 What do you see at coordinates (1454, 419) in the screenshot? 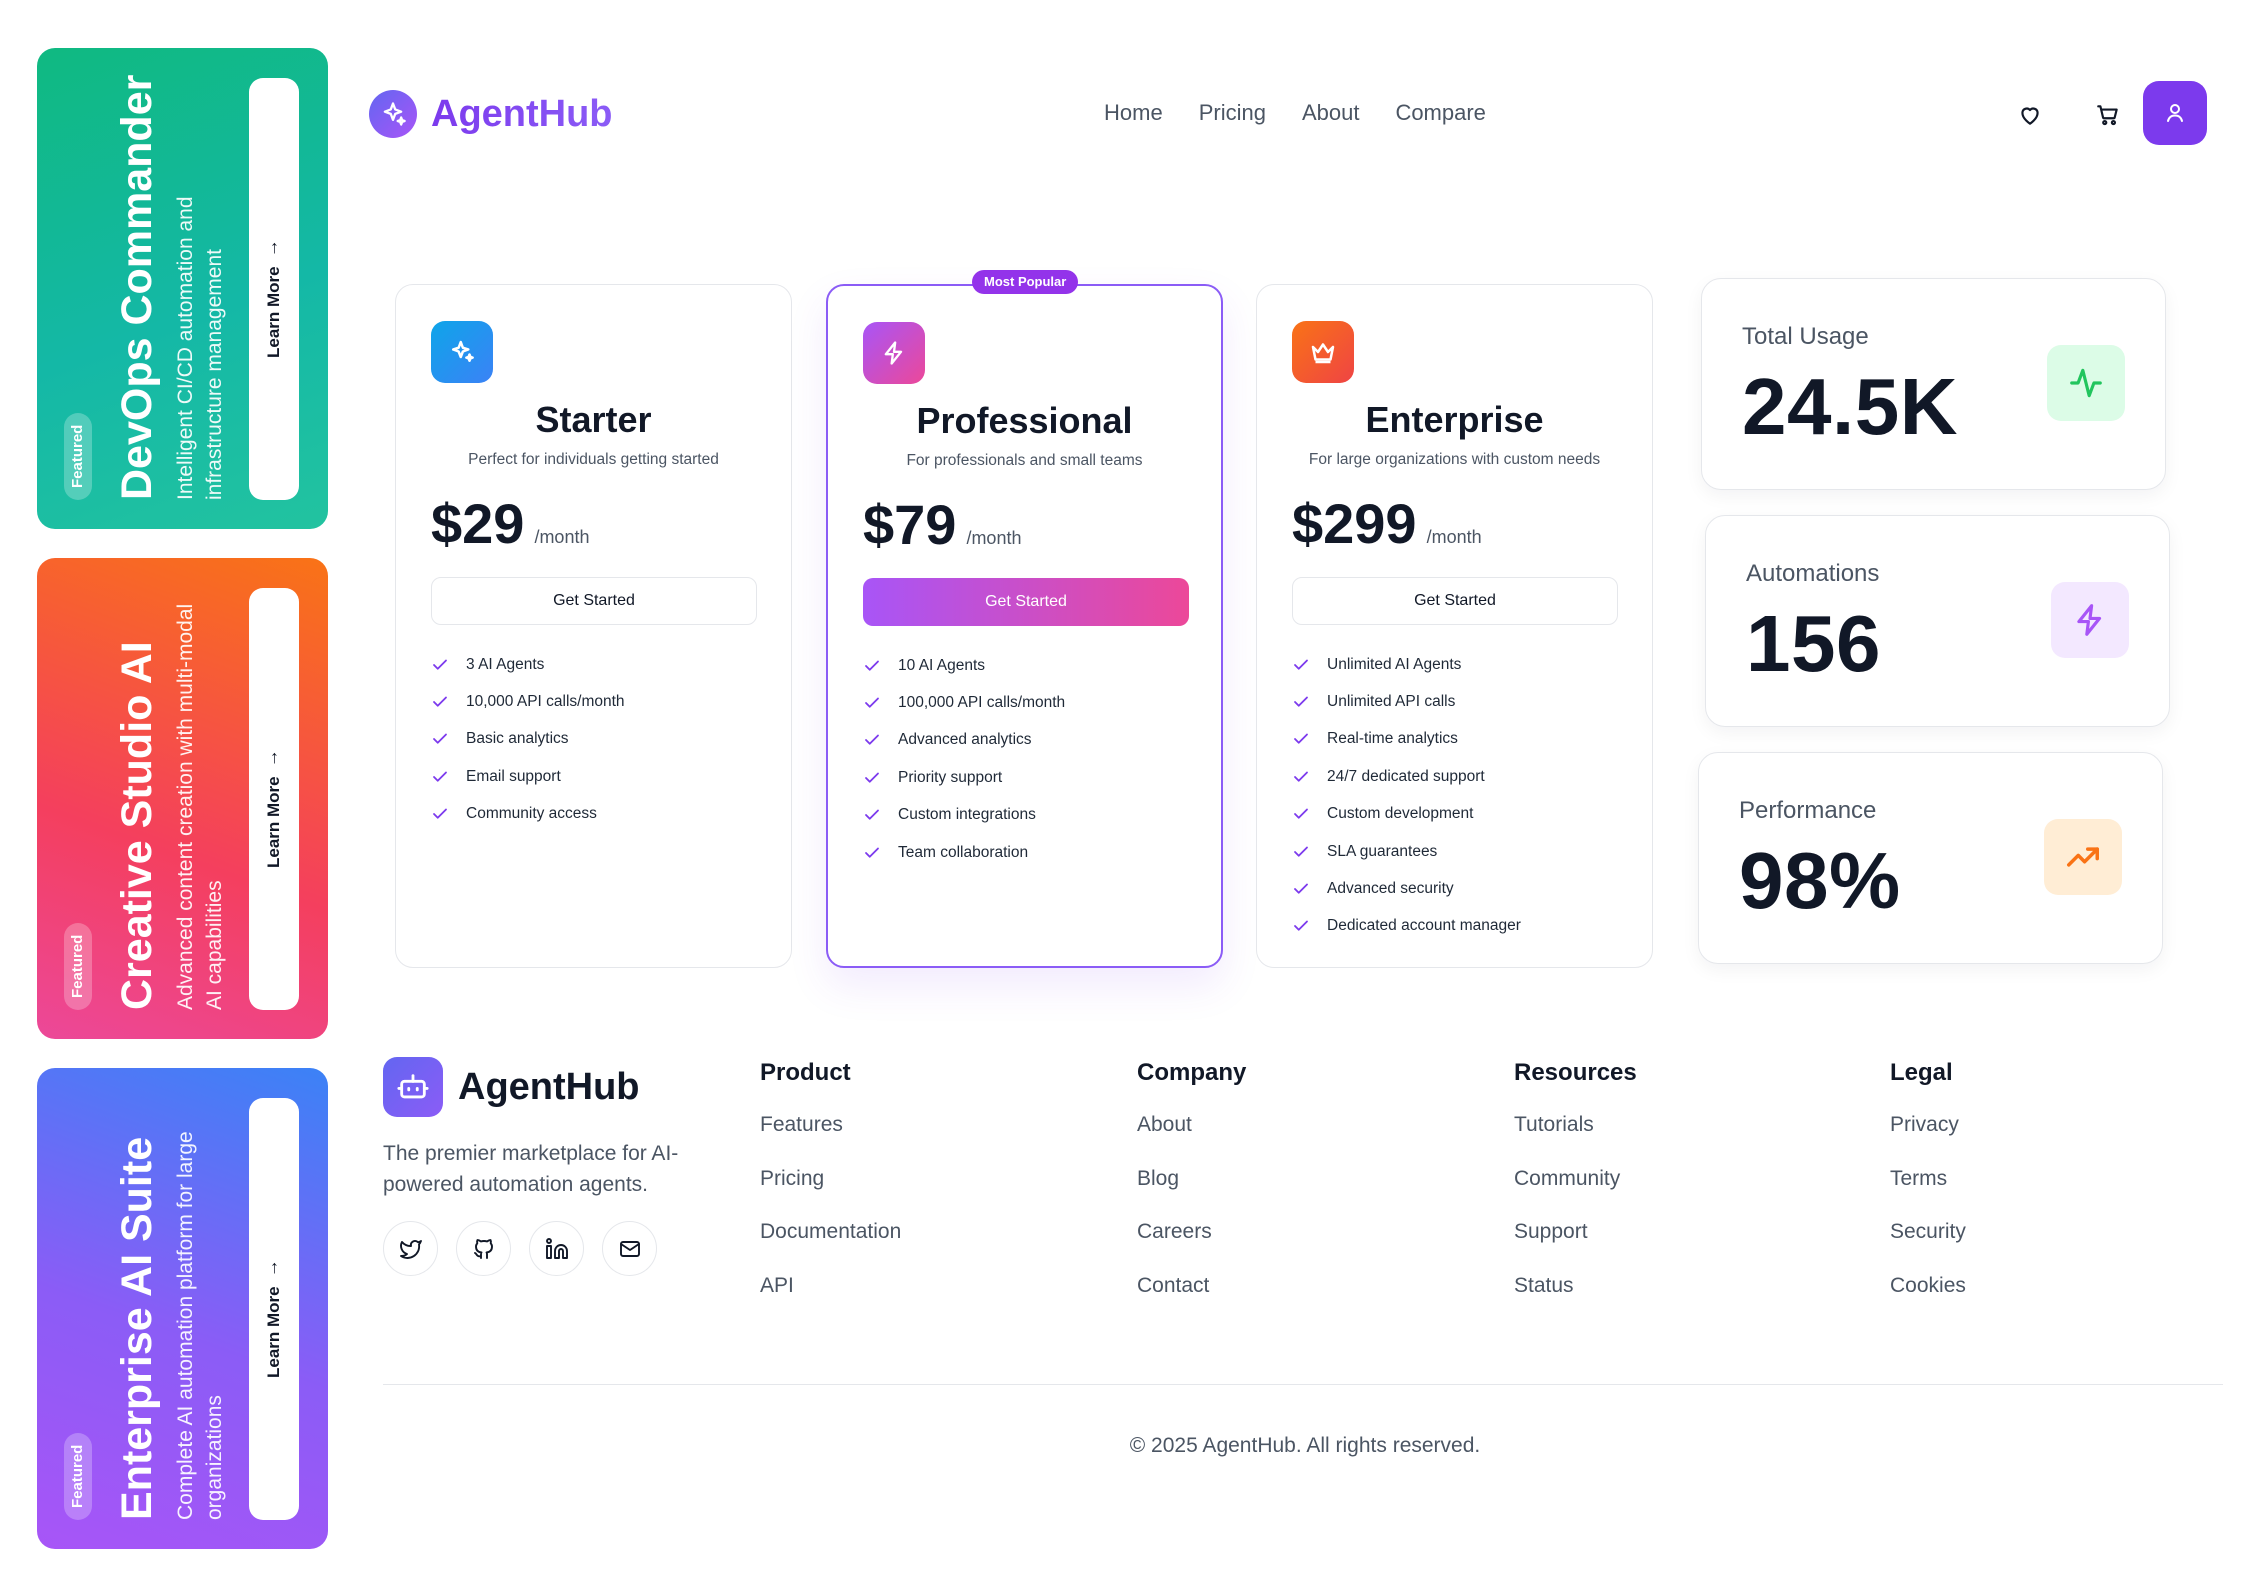
I see `plan-name: Enterprise` at bounding box center [1454, 419].